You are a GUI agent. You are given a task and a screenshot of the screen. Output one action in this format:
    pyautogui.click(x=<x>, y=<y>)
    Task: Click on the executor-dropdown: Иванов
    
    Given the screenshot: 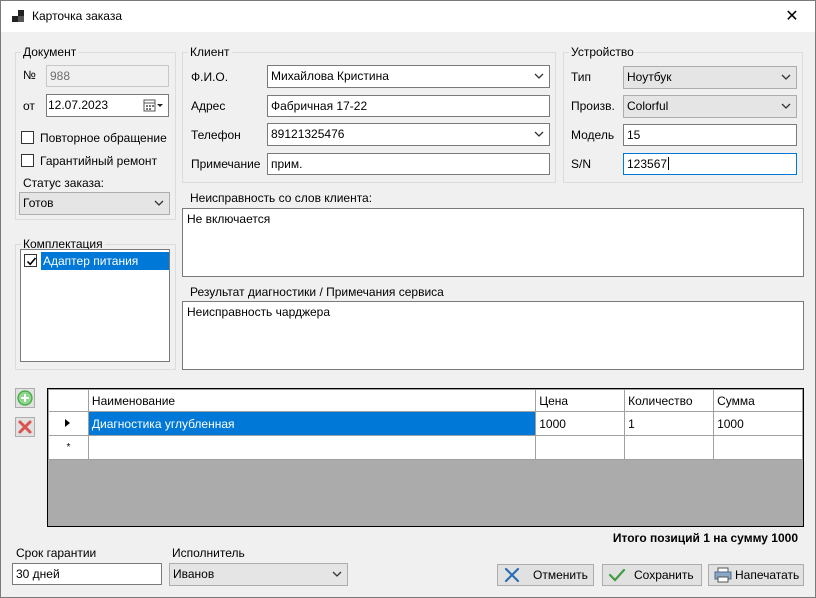 What is the action you would take?
    pyautogui.click(x=258, y=574)
    